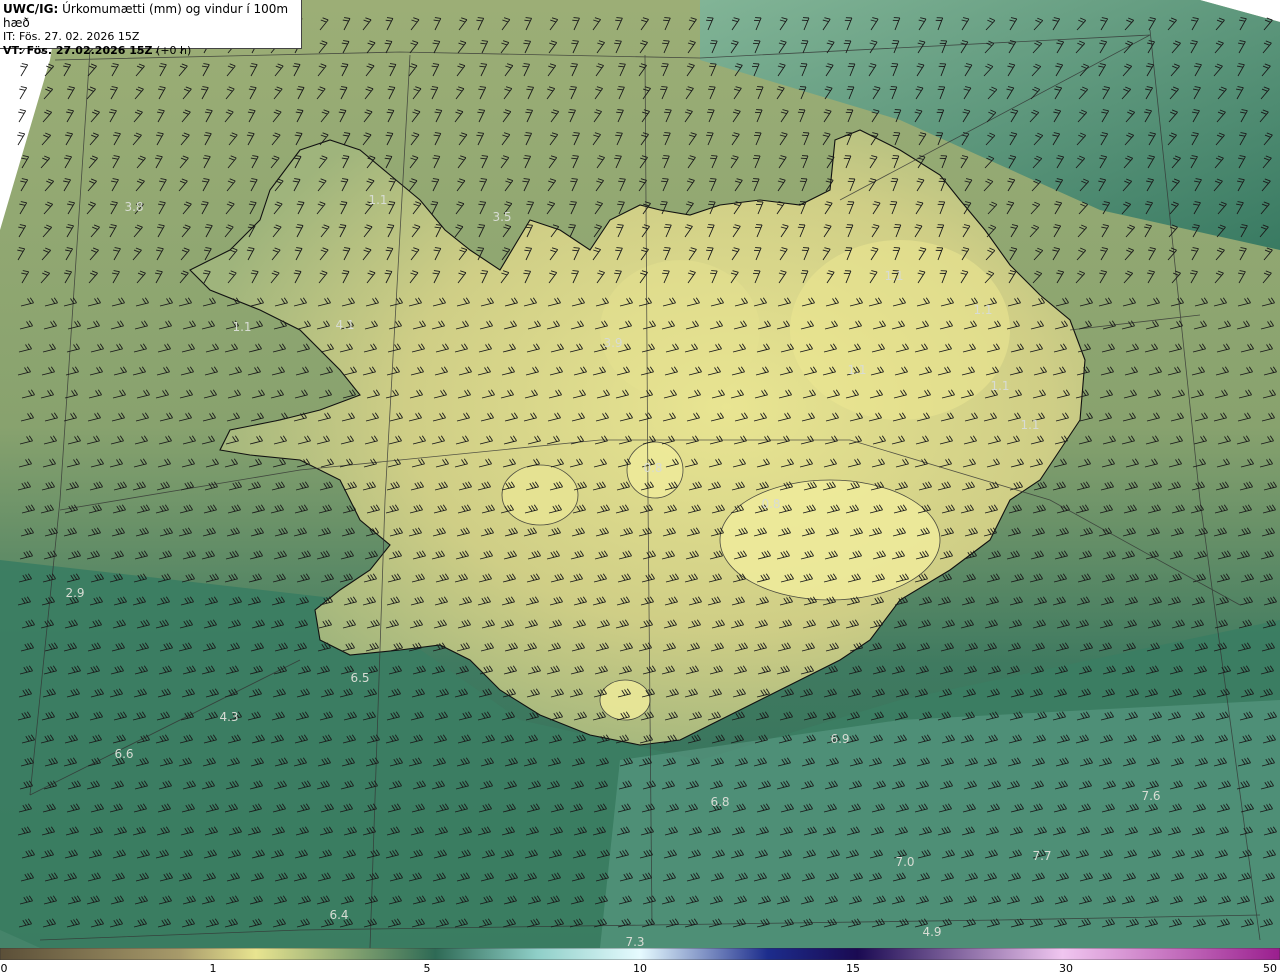  I want to click on value-label: 4.9, so click(932, 932).